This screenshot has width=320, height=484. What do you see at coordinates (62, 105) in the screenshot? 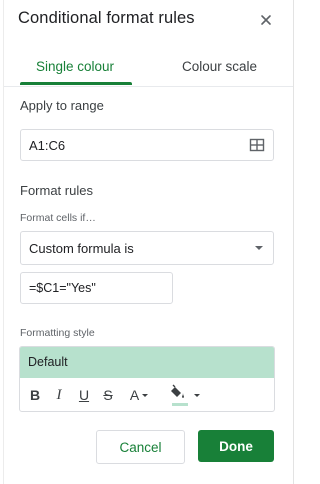
I see `apply-to-range-label: Apply to range` at bounding box center [62, 105].